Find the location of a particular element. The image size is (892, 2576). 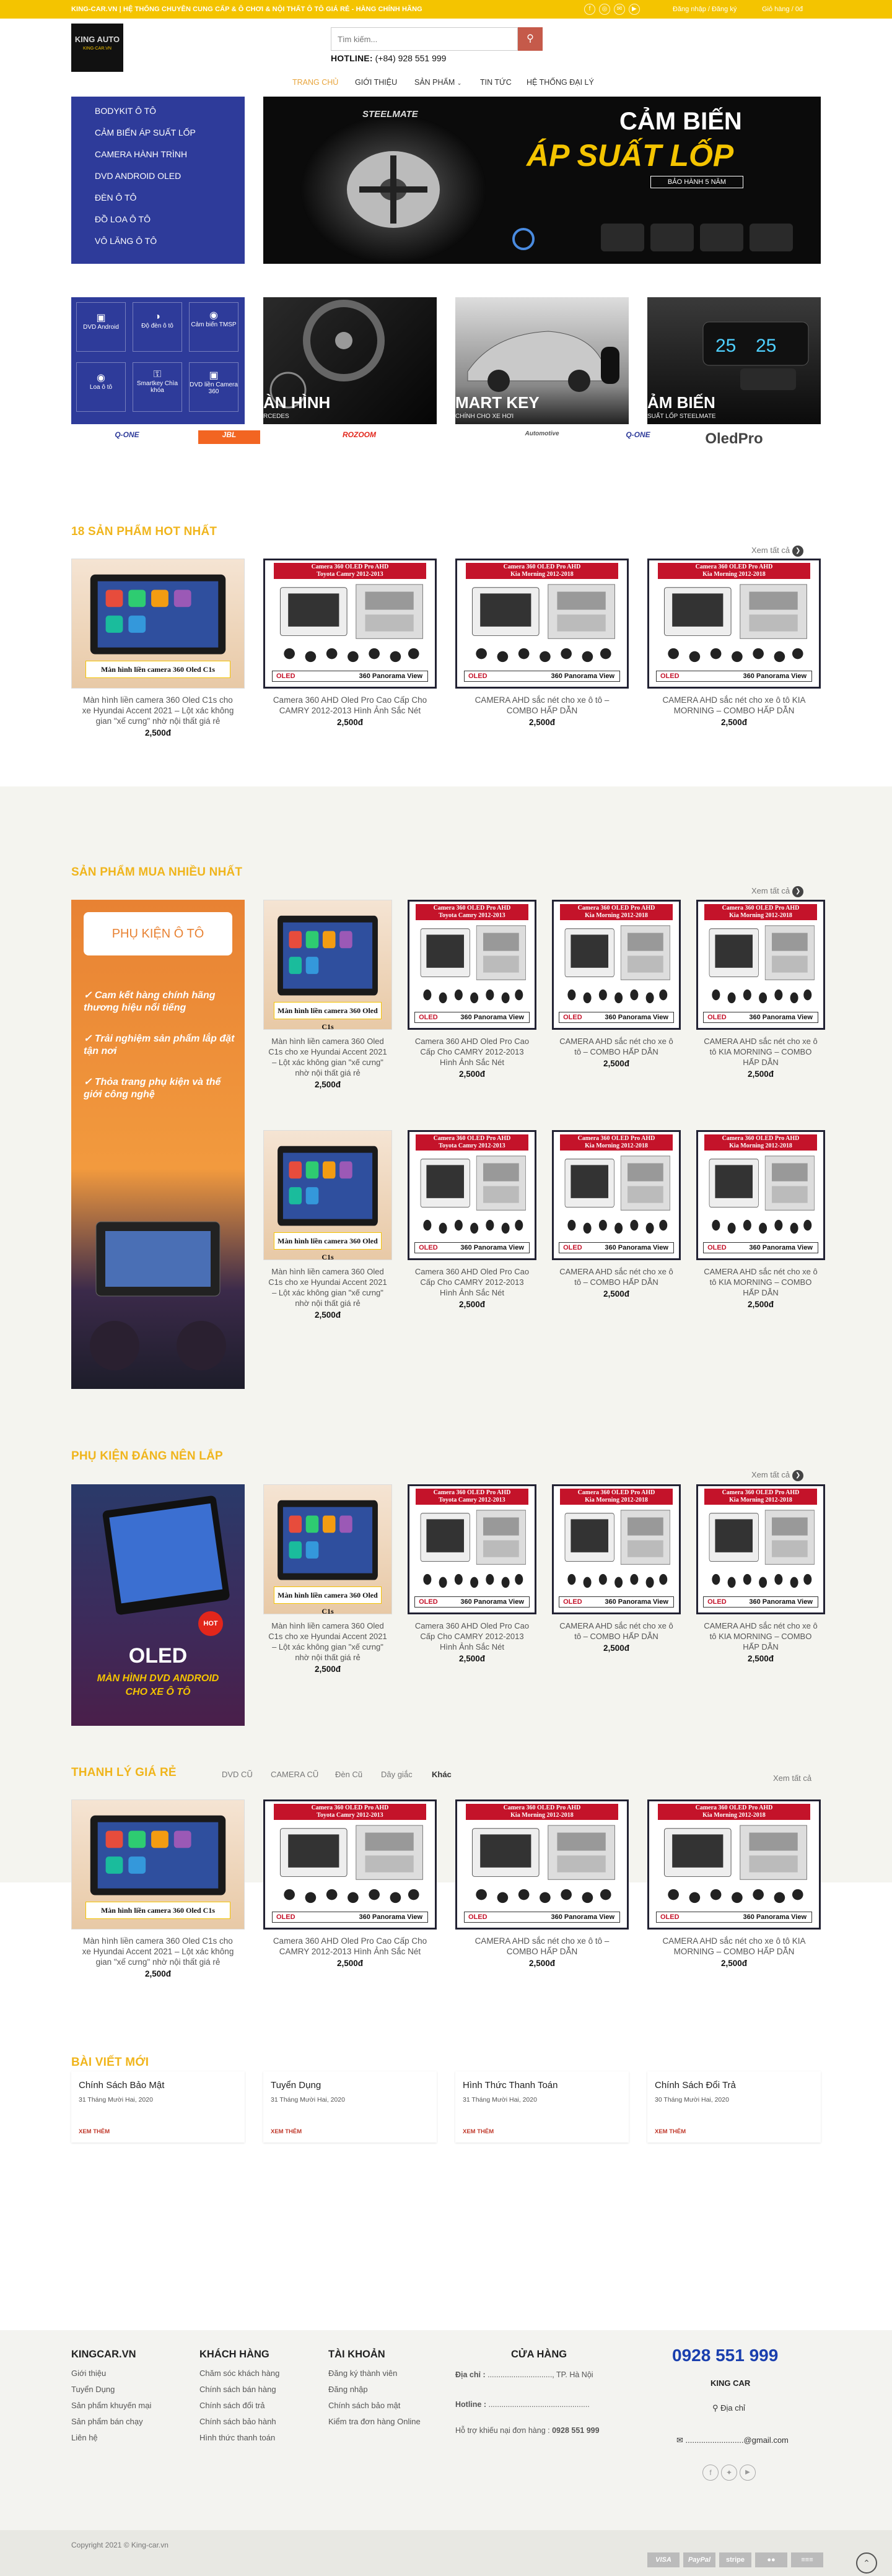

nav-about: GIỚI THIỆU is located at coordinates (376, 82).